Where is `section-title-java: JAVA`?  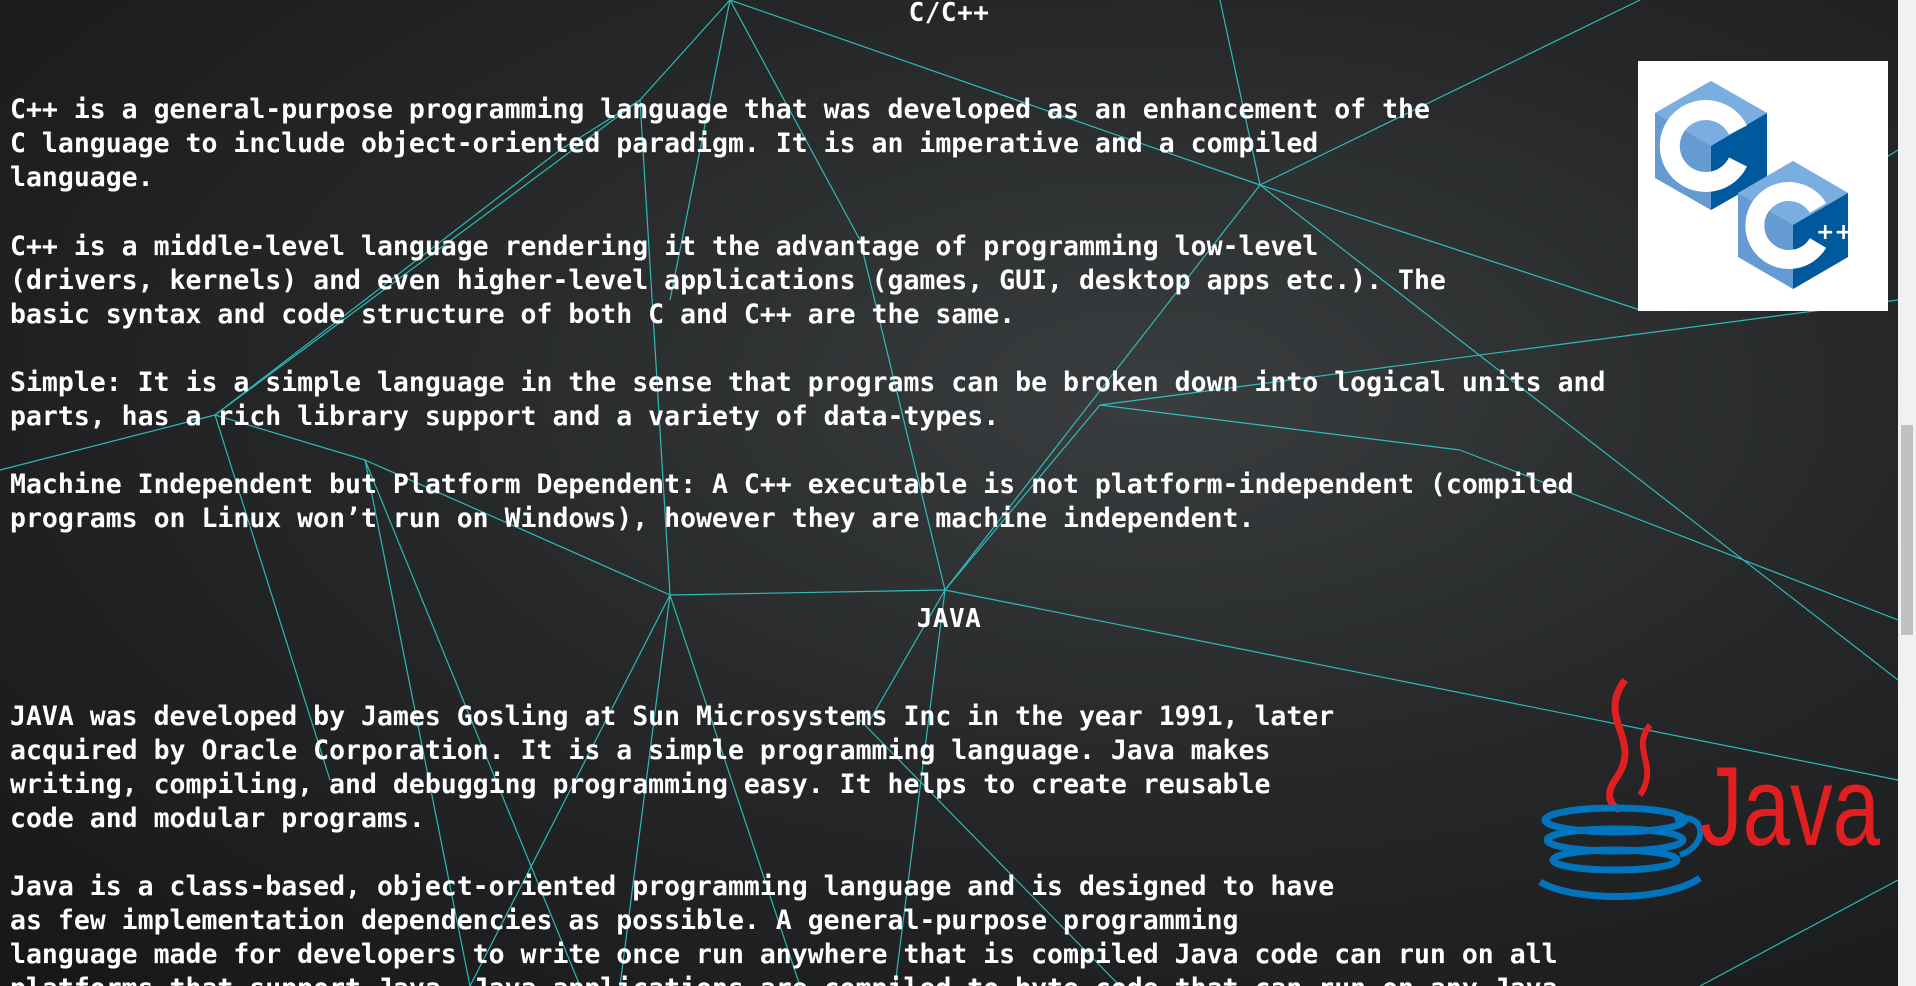
section-title-java: JAVA is located at coordinates (949, 619).